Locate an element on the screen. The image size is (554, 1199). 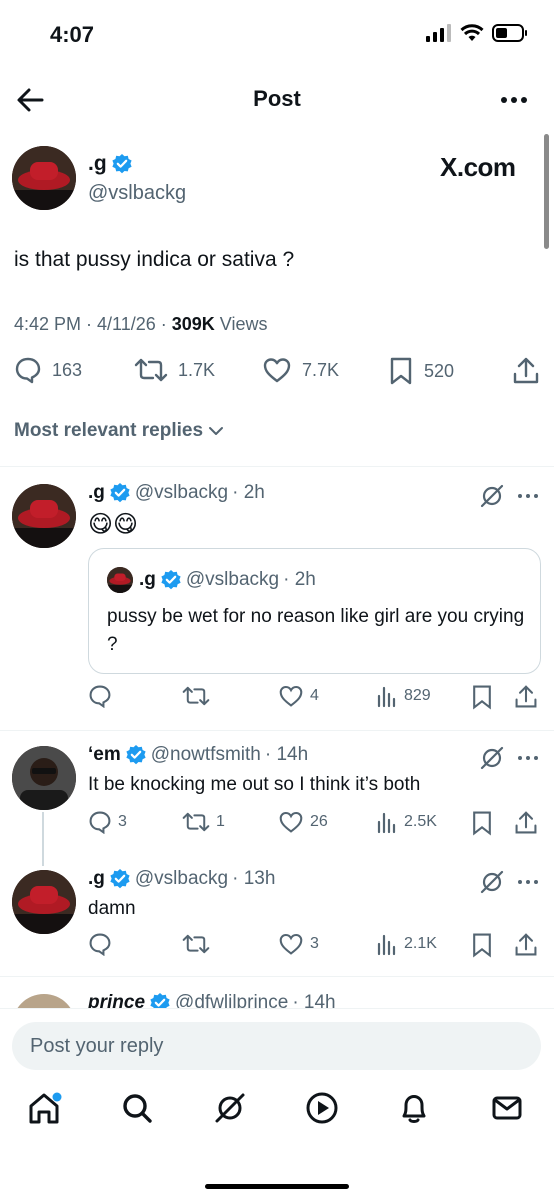
replies-sort-label: Most relevant replies is located at coordinates (109, 430).